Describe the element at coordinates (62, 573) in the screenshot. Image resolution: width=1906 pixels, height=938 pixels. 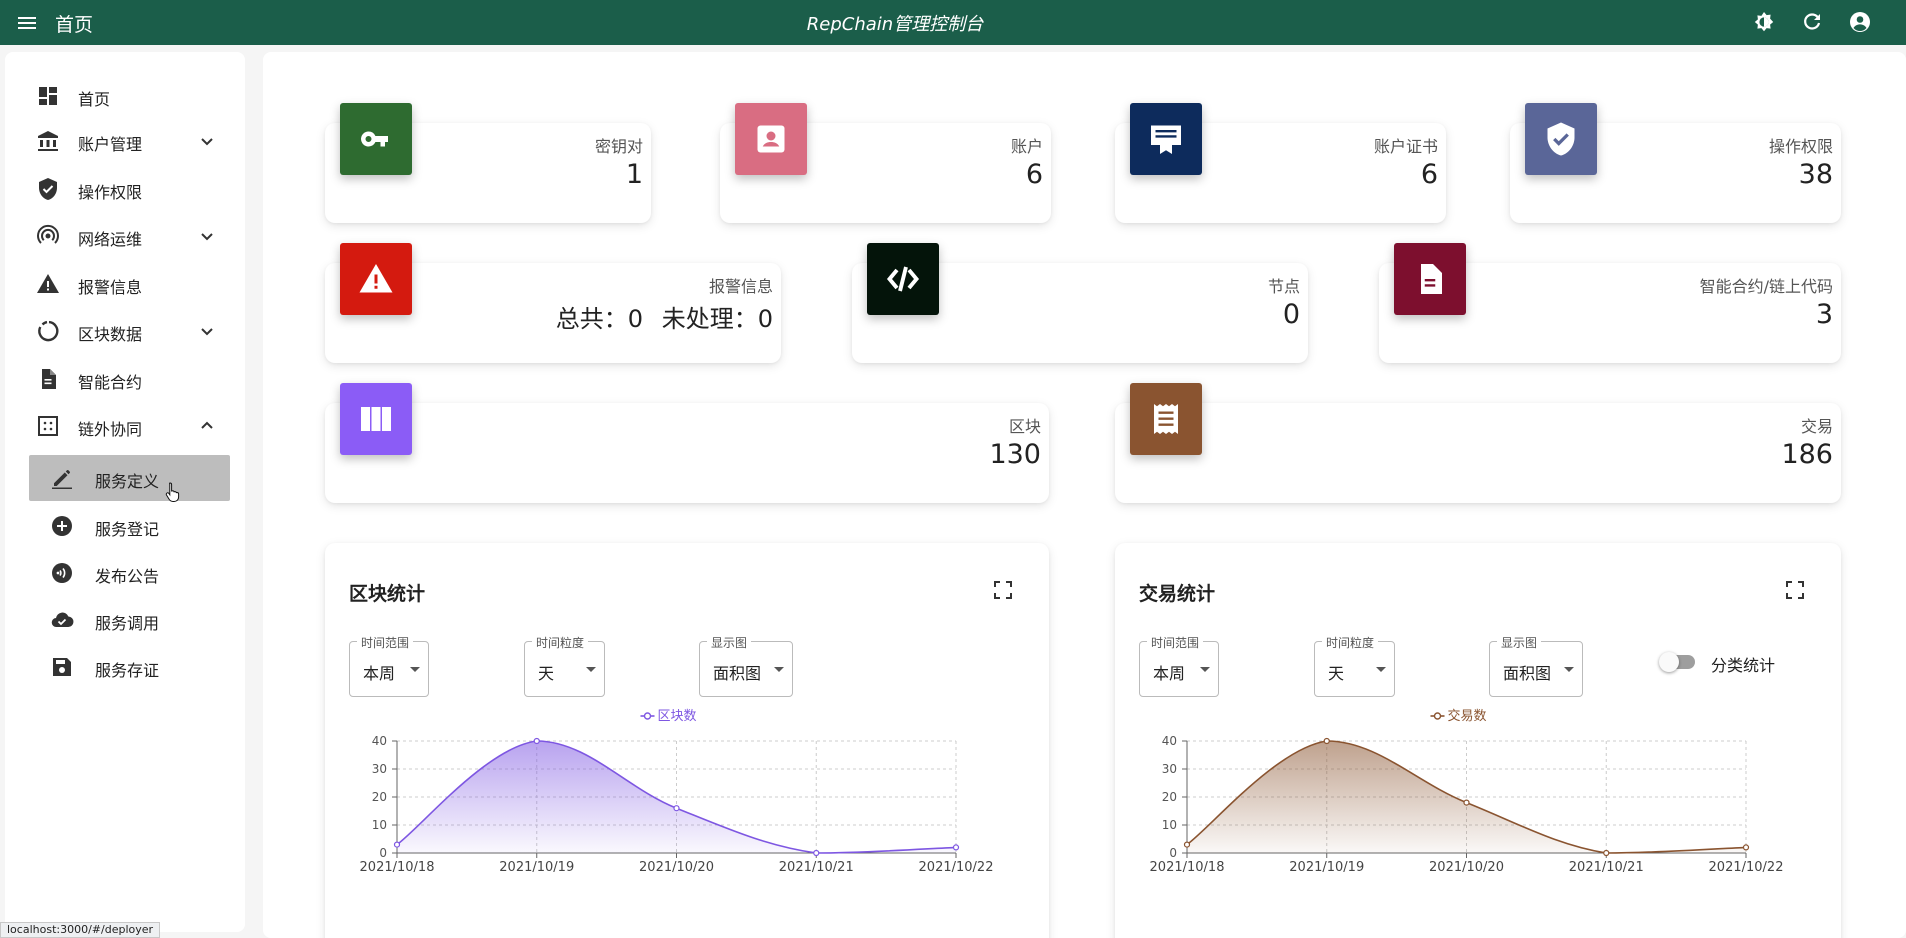
I see `broadcast-icon` at that location.